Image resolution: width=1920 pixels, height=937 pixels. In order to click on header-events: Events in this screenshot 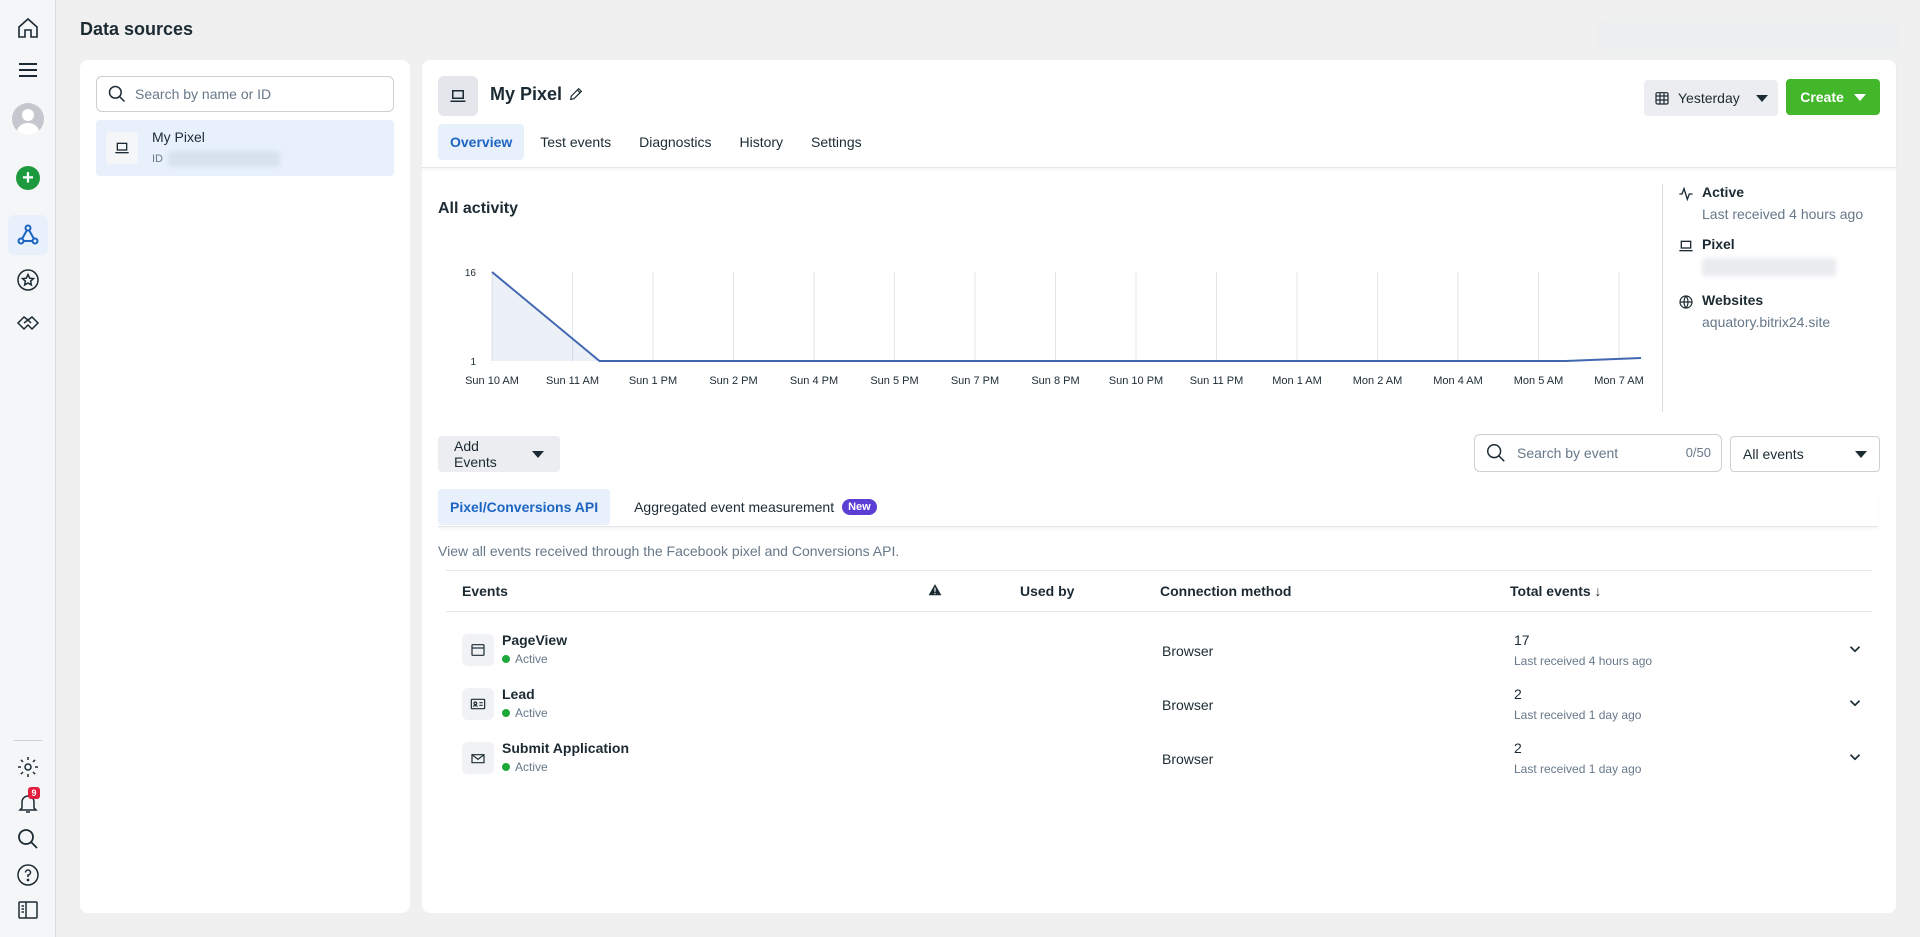, I will do `click(485, 591)`.